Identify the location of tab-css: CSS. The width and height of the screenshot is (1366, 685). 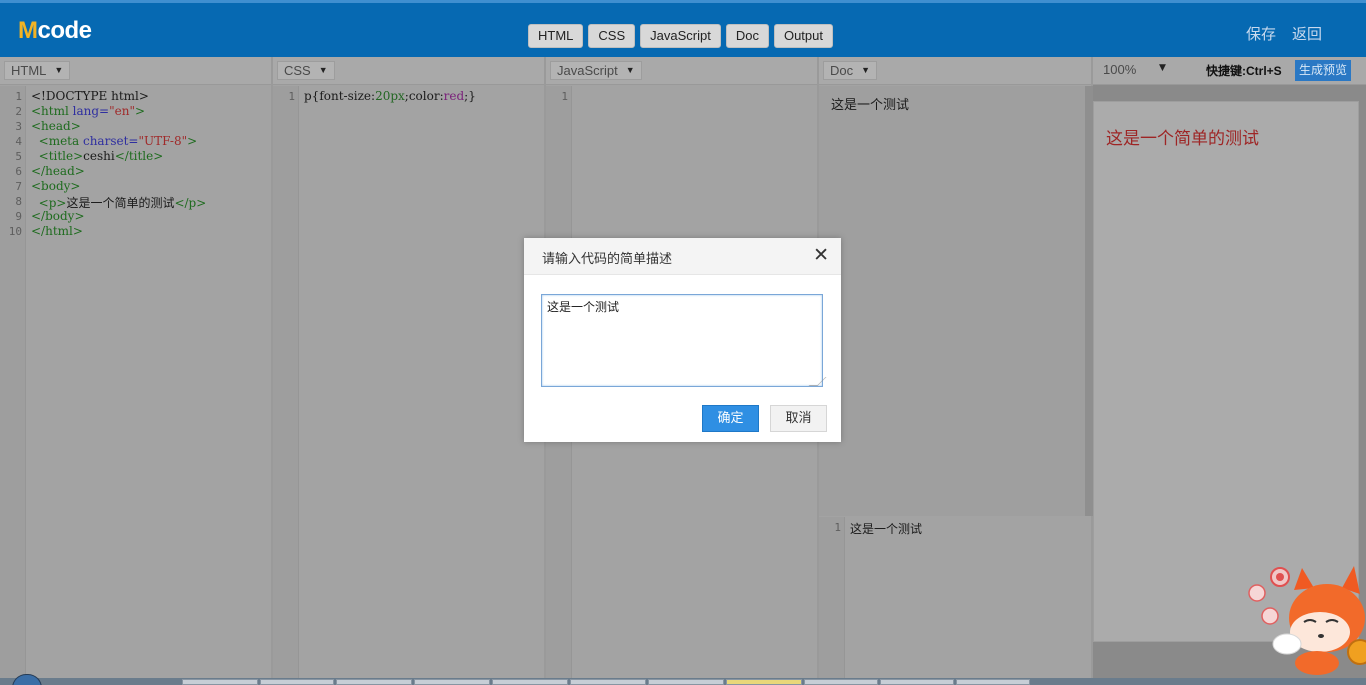
(612, 36).